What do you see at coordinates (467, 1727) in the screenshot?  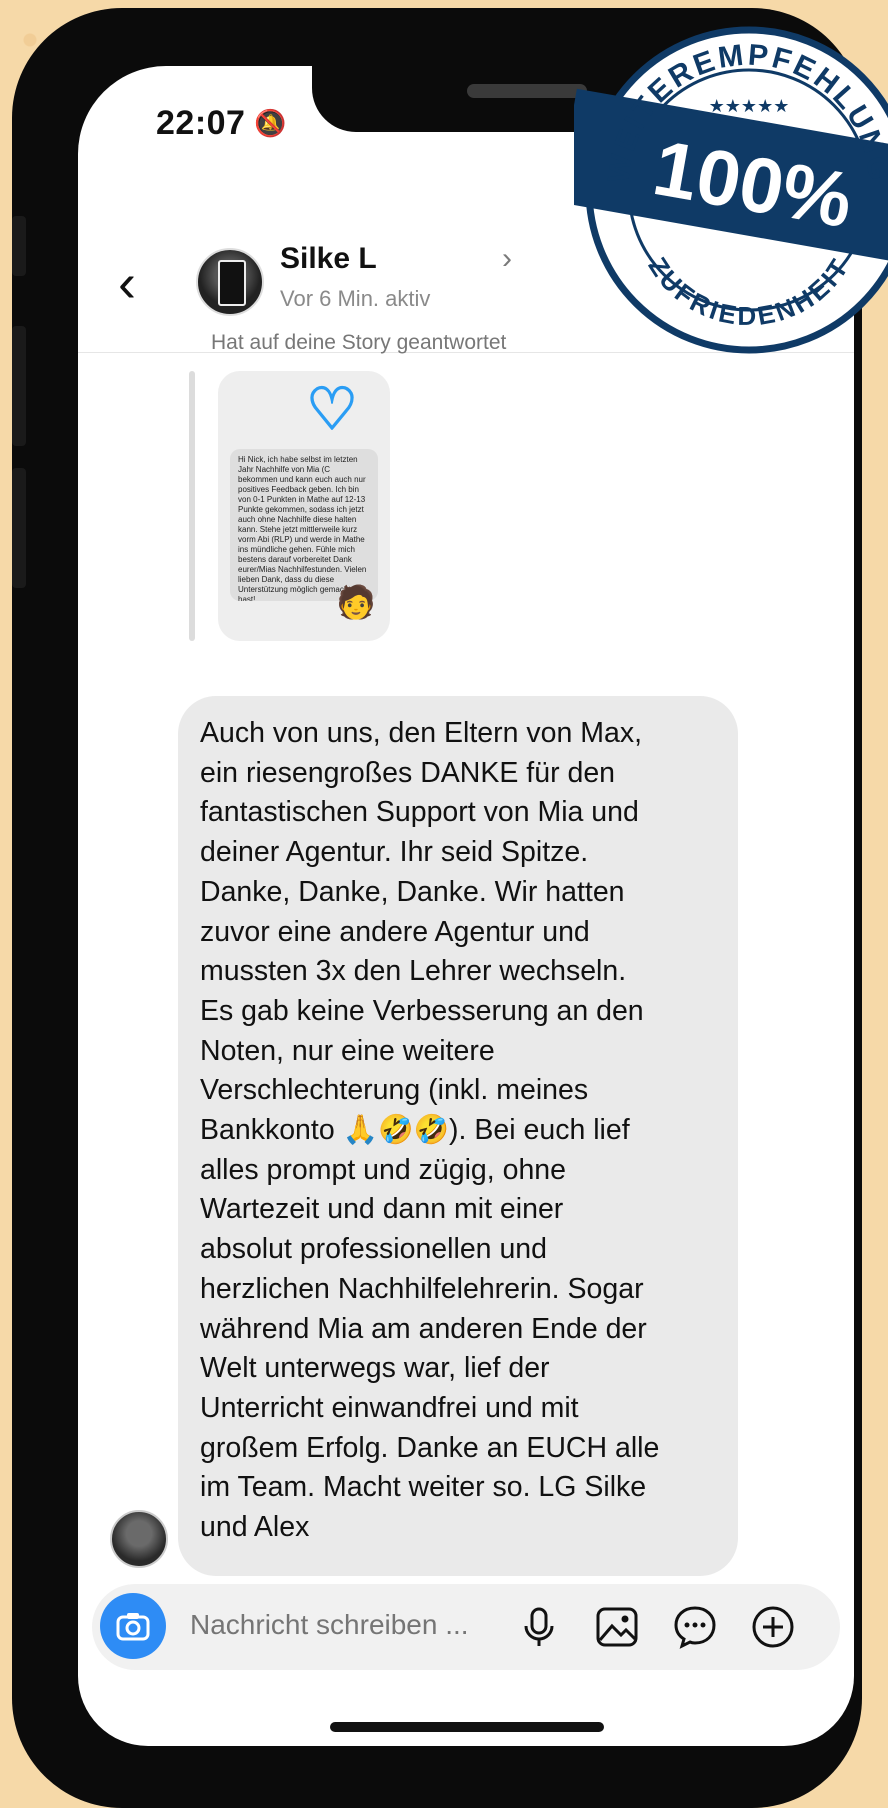 I see `home-indicator` at bounding box center [467, 1727].